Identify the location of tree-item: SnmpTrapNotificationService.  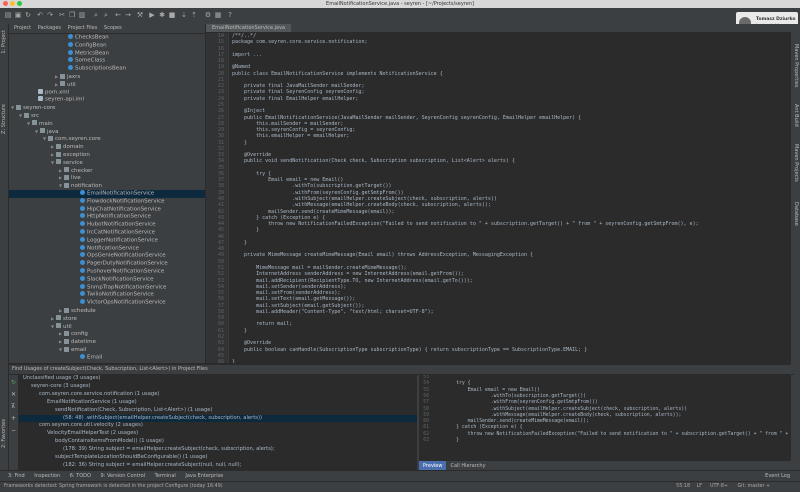
(107, 287).